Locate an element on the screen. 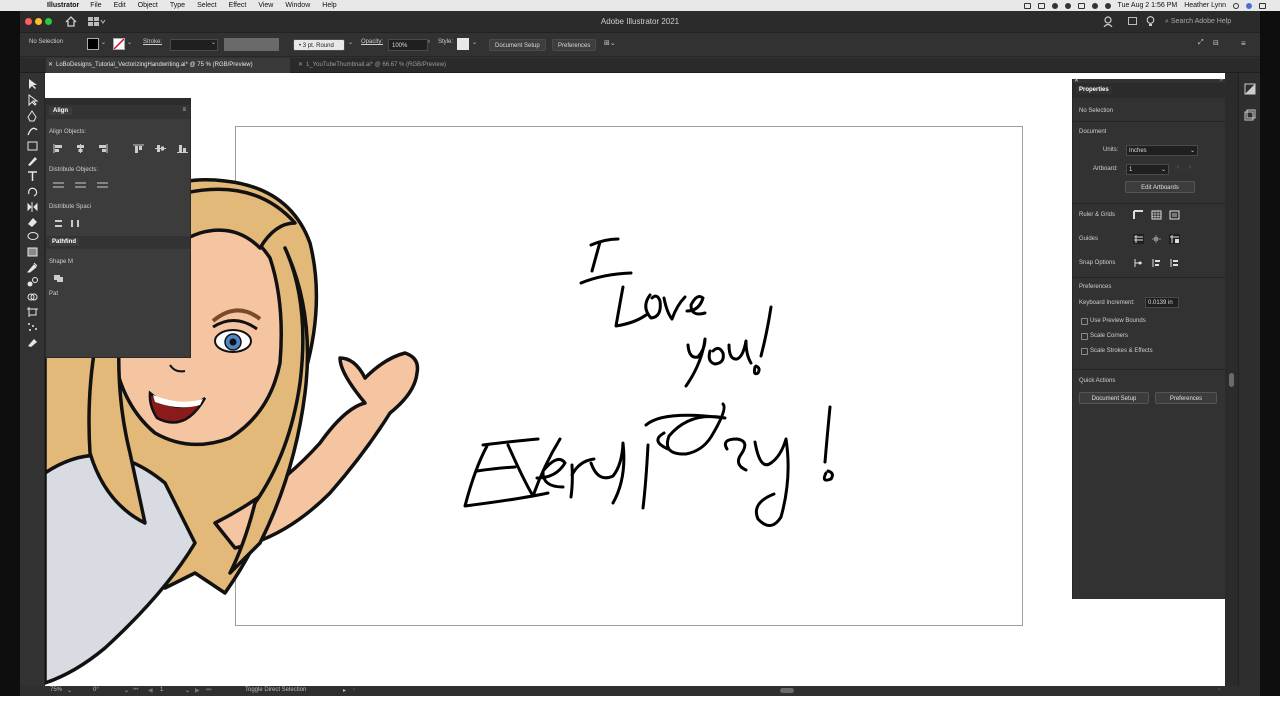  selection-tool-icon is located at coordinates (32, 84).